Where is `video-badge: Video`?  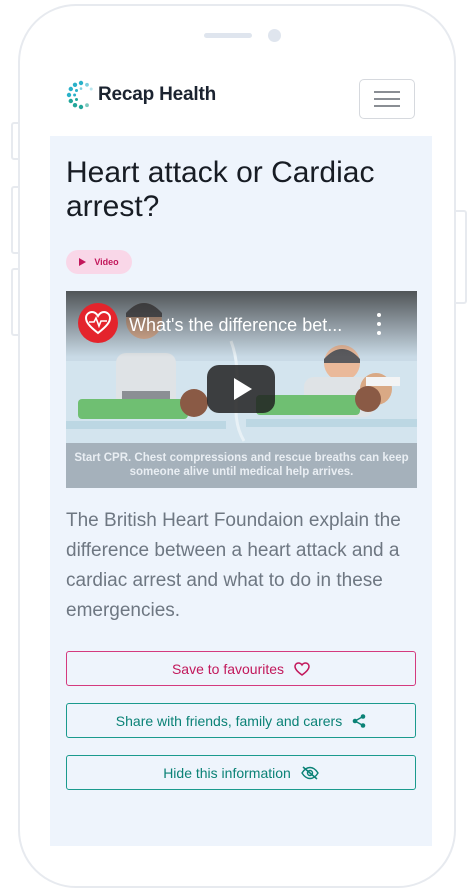
video-badge: Video is located at coordinates (99, 262).